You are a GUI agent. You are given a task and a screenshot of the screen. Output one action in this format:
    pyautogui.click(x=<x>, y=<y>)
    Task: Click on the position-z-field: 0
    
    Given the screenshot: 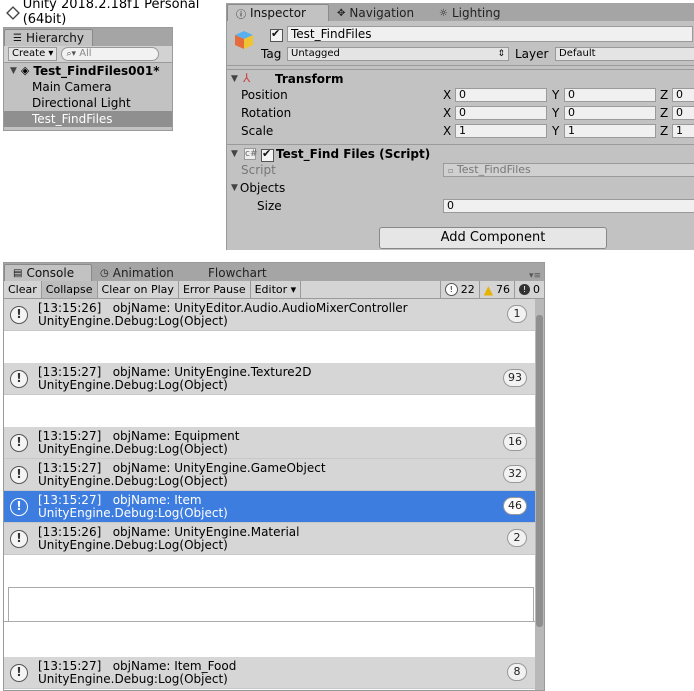 What is the action you would take?
    pyautogui.click(x=683, y=95)
    